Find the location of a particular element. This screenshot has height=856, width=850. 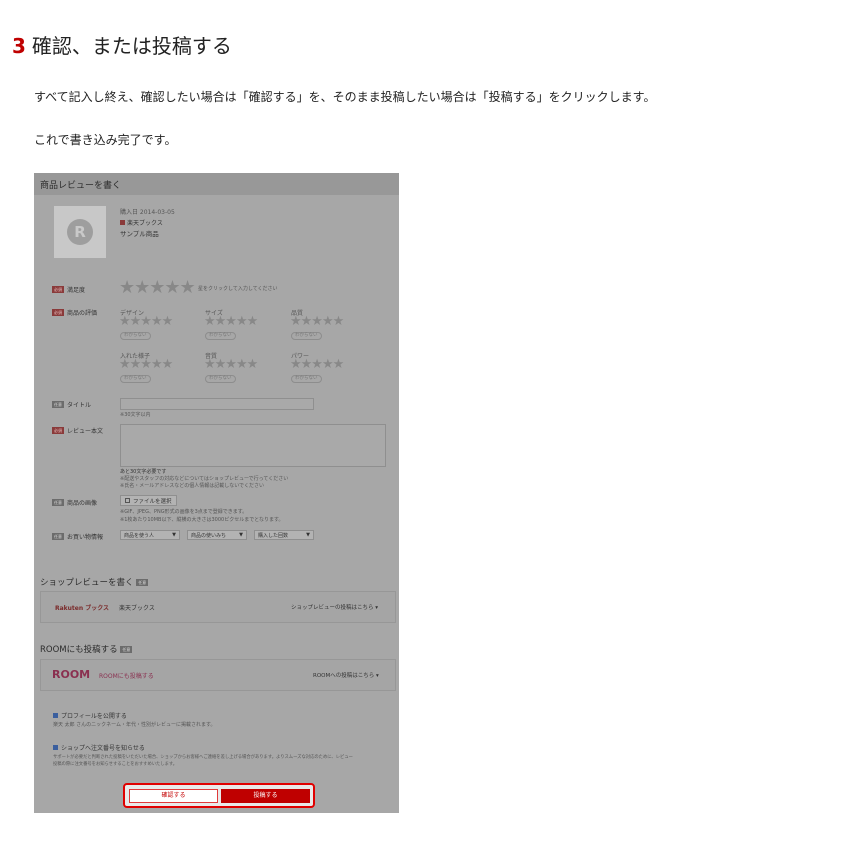

product-thumbnail: R is located at coordinates (80, 232).